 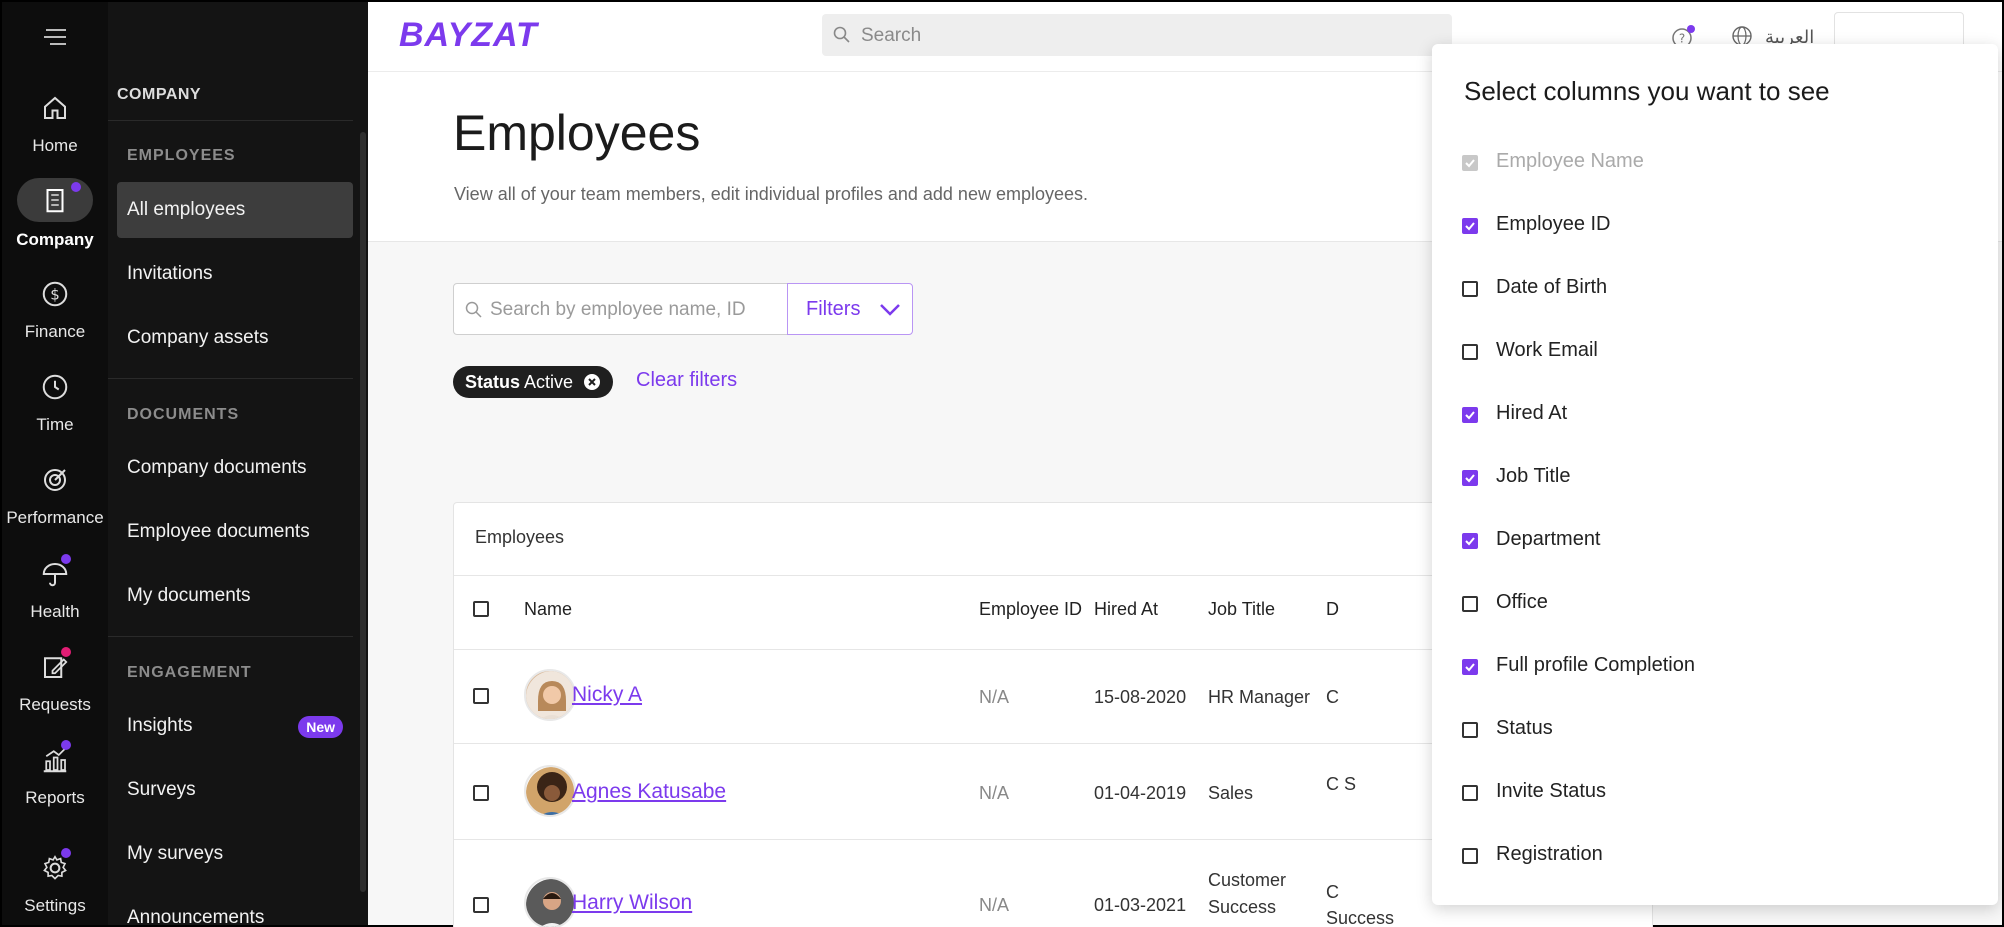 I want to click on section-employees: EMPLOYEES, so click(x=181, y=155).